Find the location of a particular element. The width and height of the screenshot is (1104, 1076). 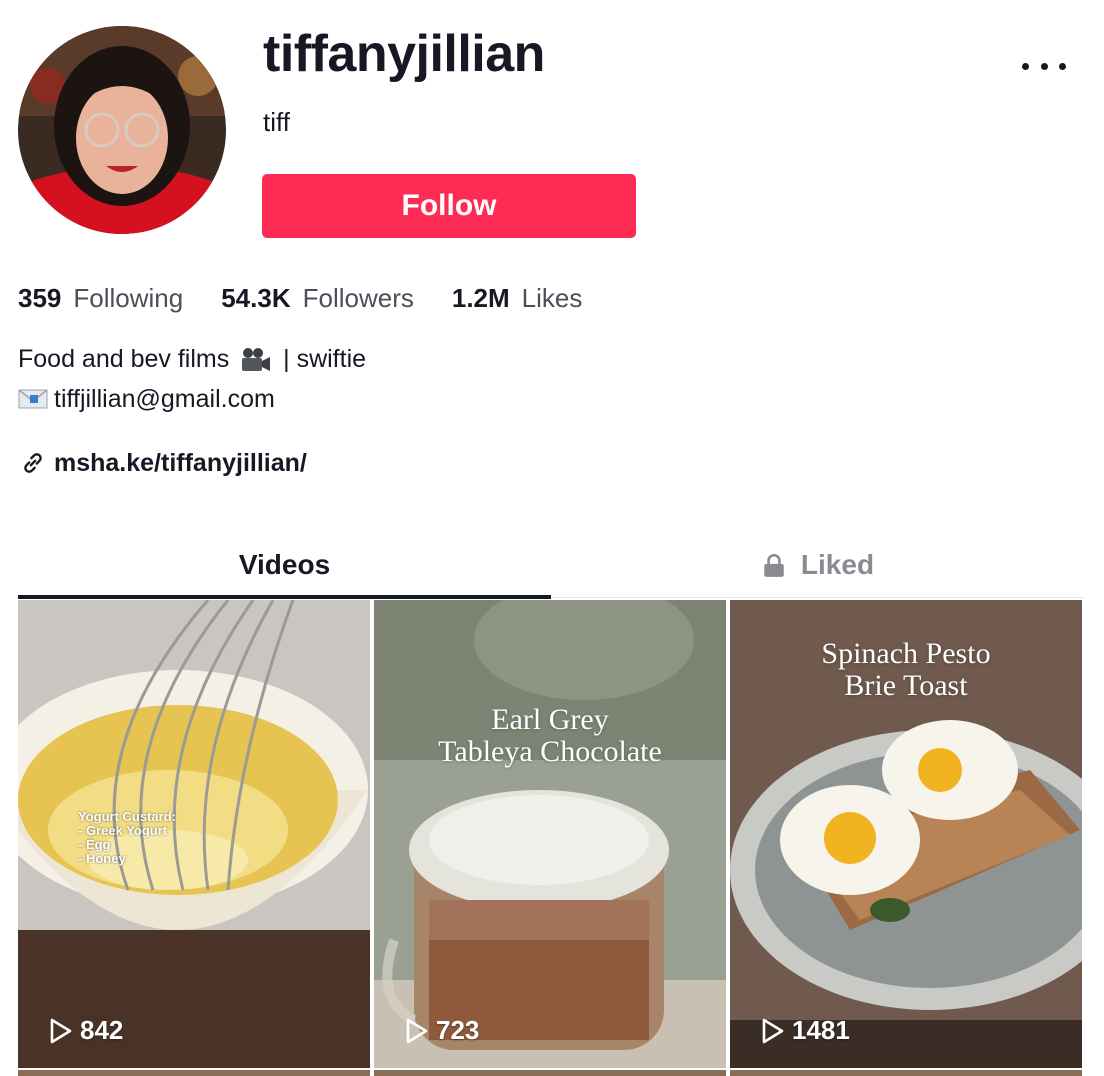

profile-tabs: Videos Liked is located at coordinates (551, 565).